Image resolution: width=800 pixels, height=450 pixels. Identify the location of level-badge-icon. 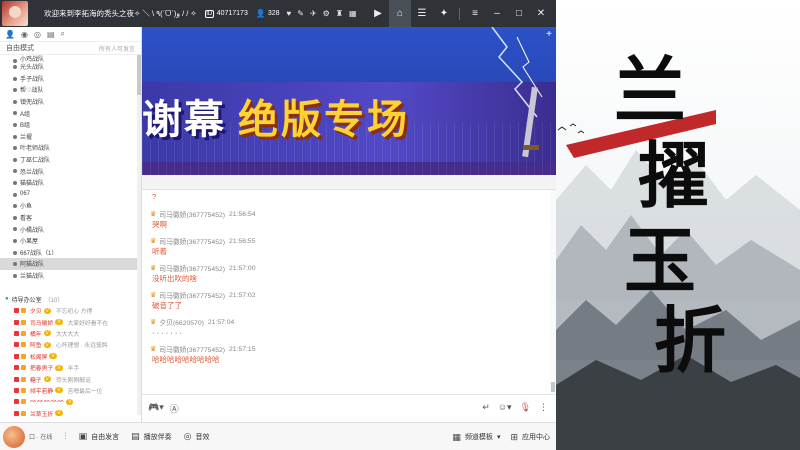
(23, 345).